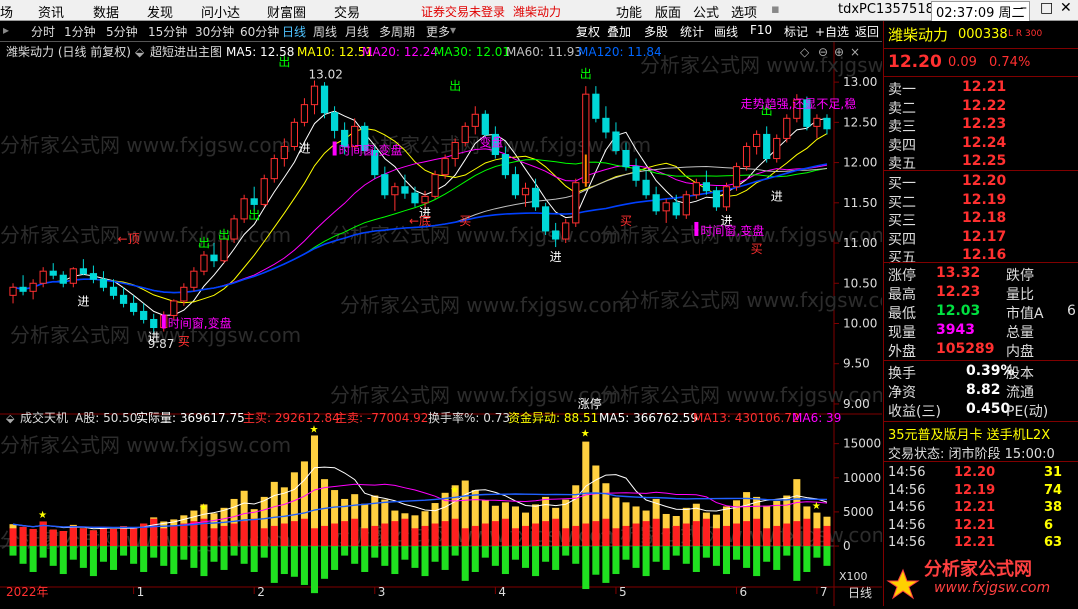  What do you see at coordinates (347, 11) in the screenshot?
I see `menu-item-trade: 交易` at bounding box center [347, 11].